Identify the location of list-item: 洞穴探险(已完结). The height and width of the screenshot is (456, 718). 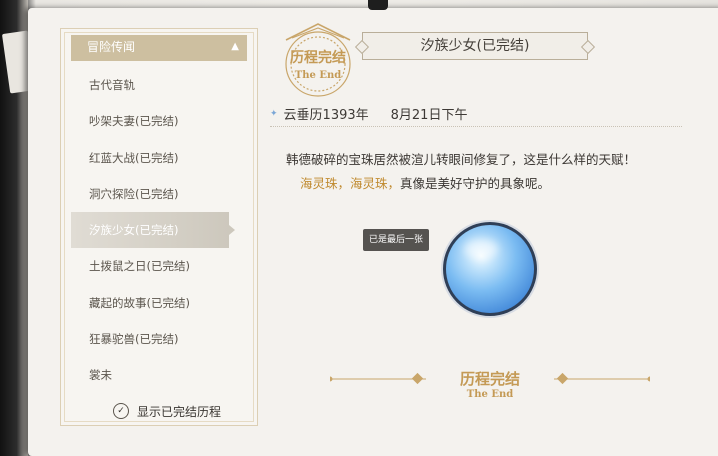
(159, 194).